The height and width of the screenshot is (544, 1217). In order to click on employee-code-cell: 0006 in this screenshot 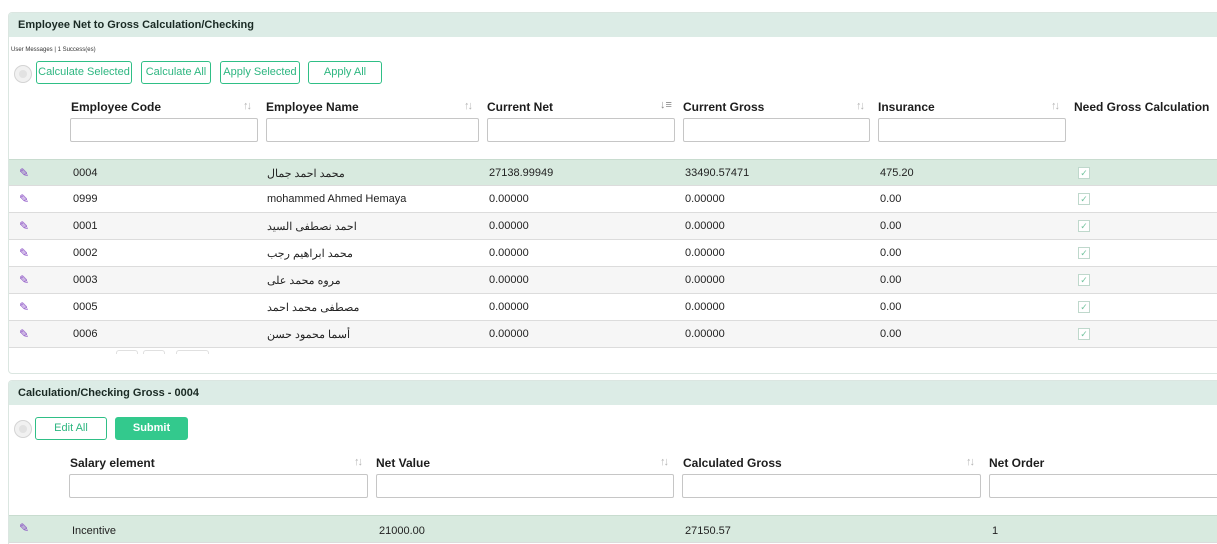, I will do `click(85, 334)`.